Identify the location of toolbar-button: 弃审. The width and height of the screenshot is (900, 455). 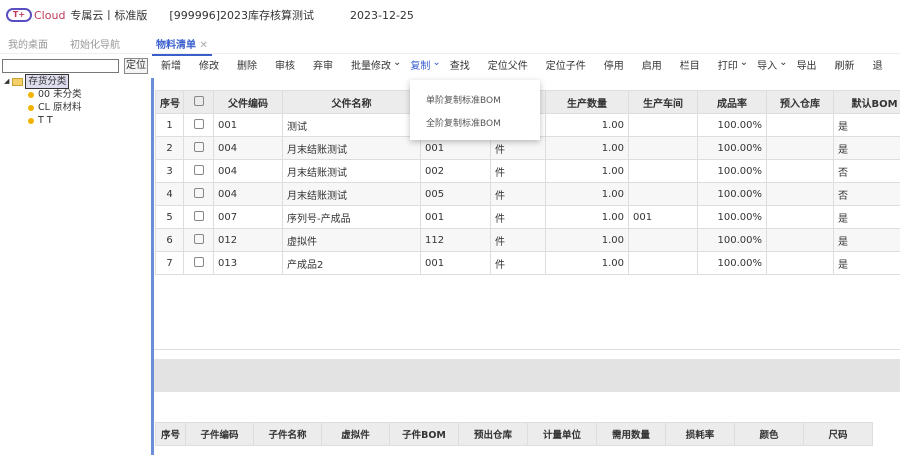
(323, 67).